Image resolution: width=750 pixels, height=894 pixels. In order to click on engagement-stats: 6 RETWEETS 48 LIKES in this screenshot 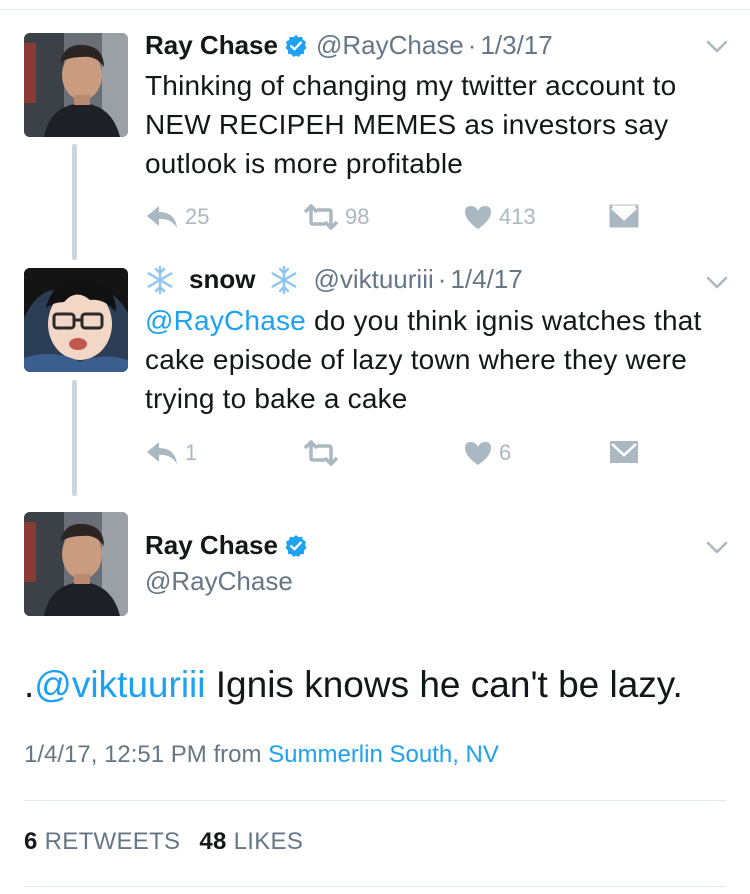, I will do `click(163, 842)`.